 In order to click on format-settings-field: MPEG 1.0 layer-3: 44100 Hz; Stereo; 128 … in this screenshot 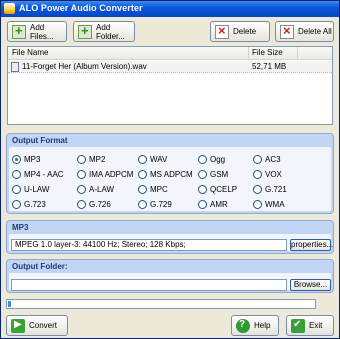, I will do `click(149, 245)`.